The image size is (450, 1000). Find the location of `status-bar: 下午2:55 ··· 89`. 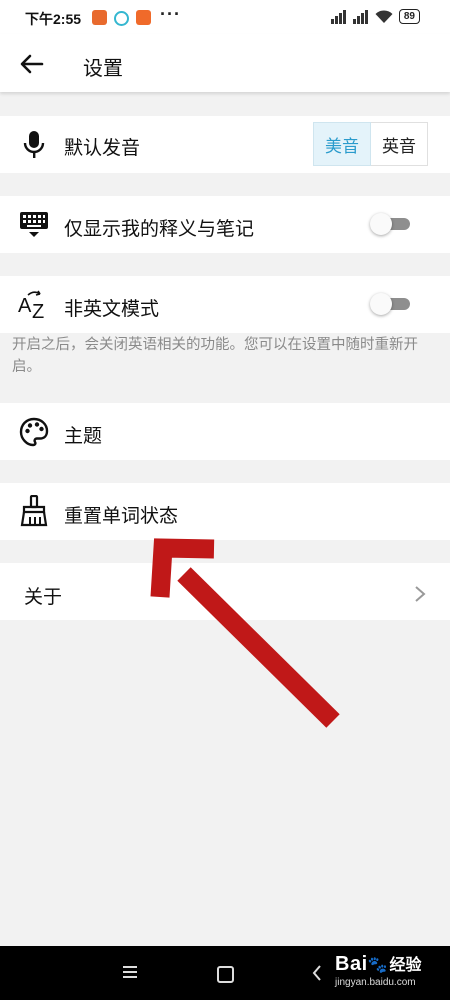

status-bar: 下午2:55 ··· 89 is located at coordinates (225, 17).